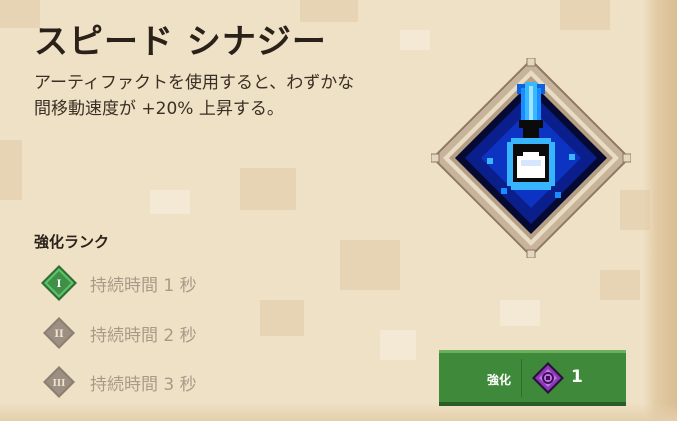 This screenshot has height=421, width=677. I want to click on button-divider, so click(521, 378).